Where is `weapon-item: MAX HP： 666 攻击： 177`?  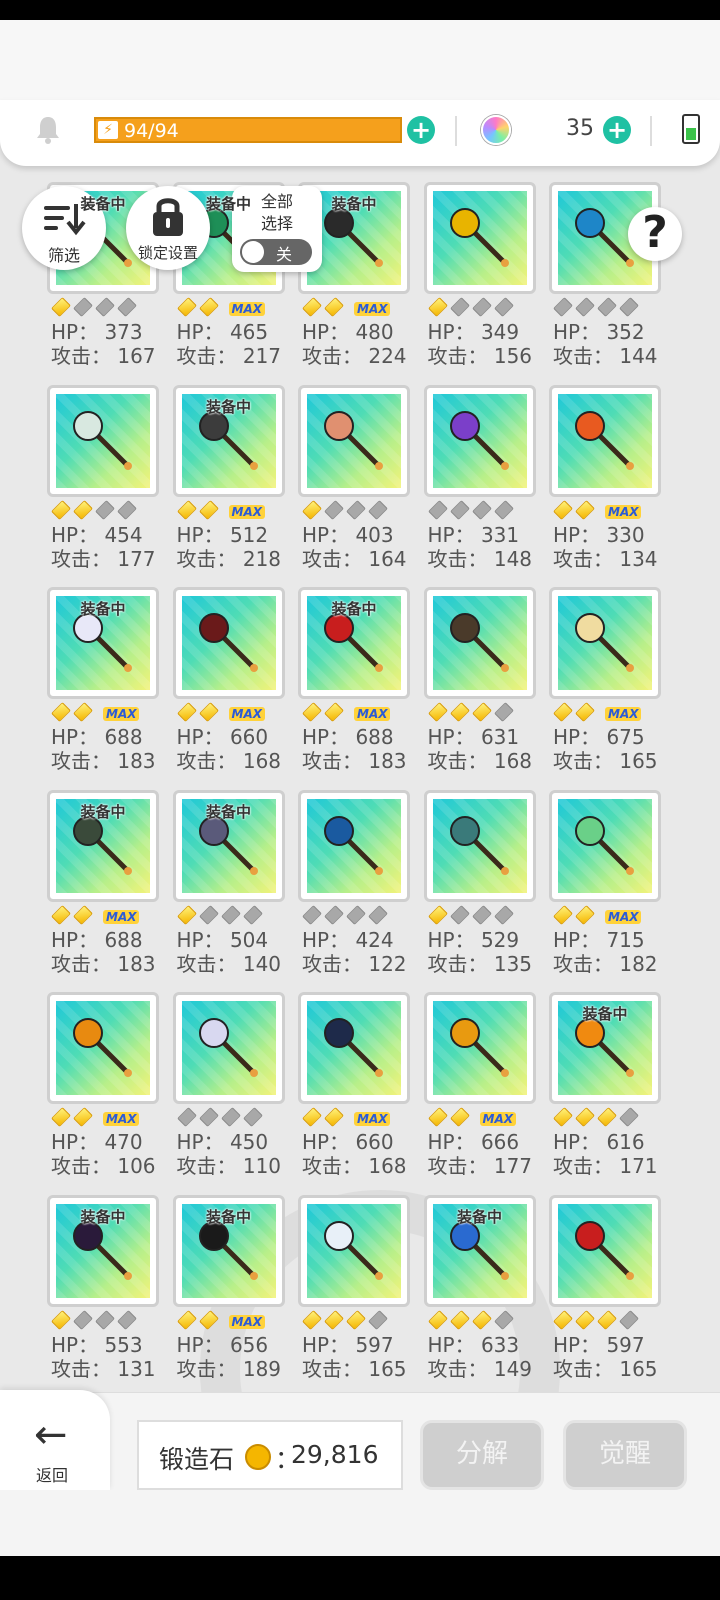 weapon-item: MAX HP： 666 攻击： 177 is located at coordinates (479, 1092).